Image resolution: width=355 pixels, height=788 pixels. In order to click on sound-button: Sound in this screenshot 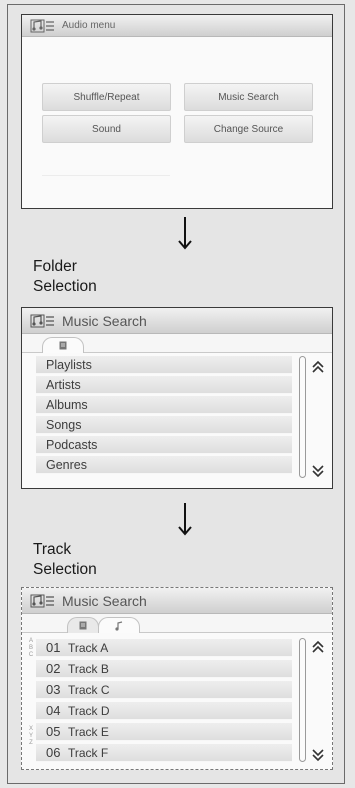, I will do `click(106, 129)`.